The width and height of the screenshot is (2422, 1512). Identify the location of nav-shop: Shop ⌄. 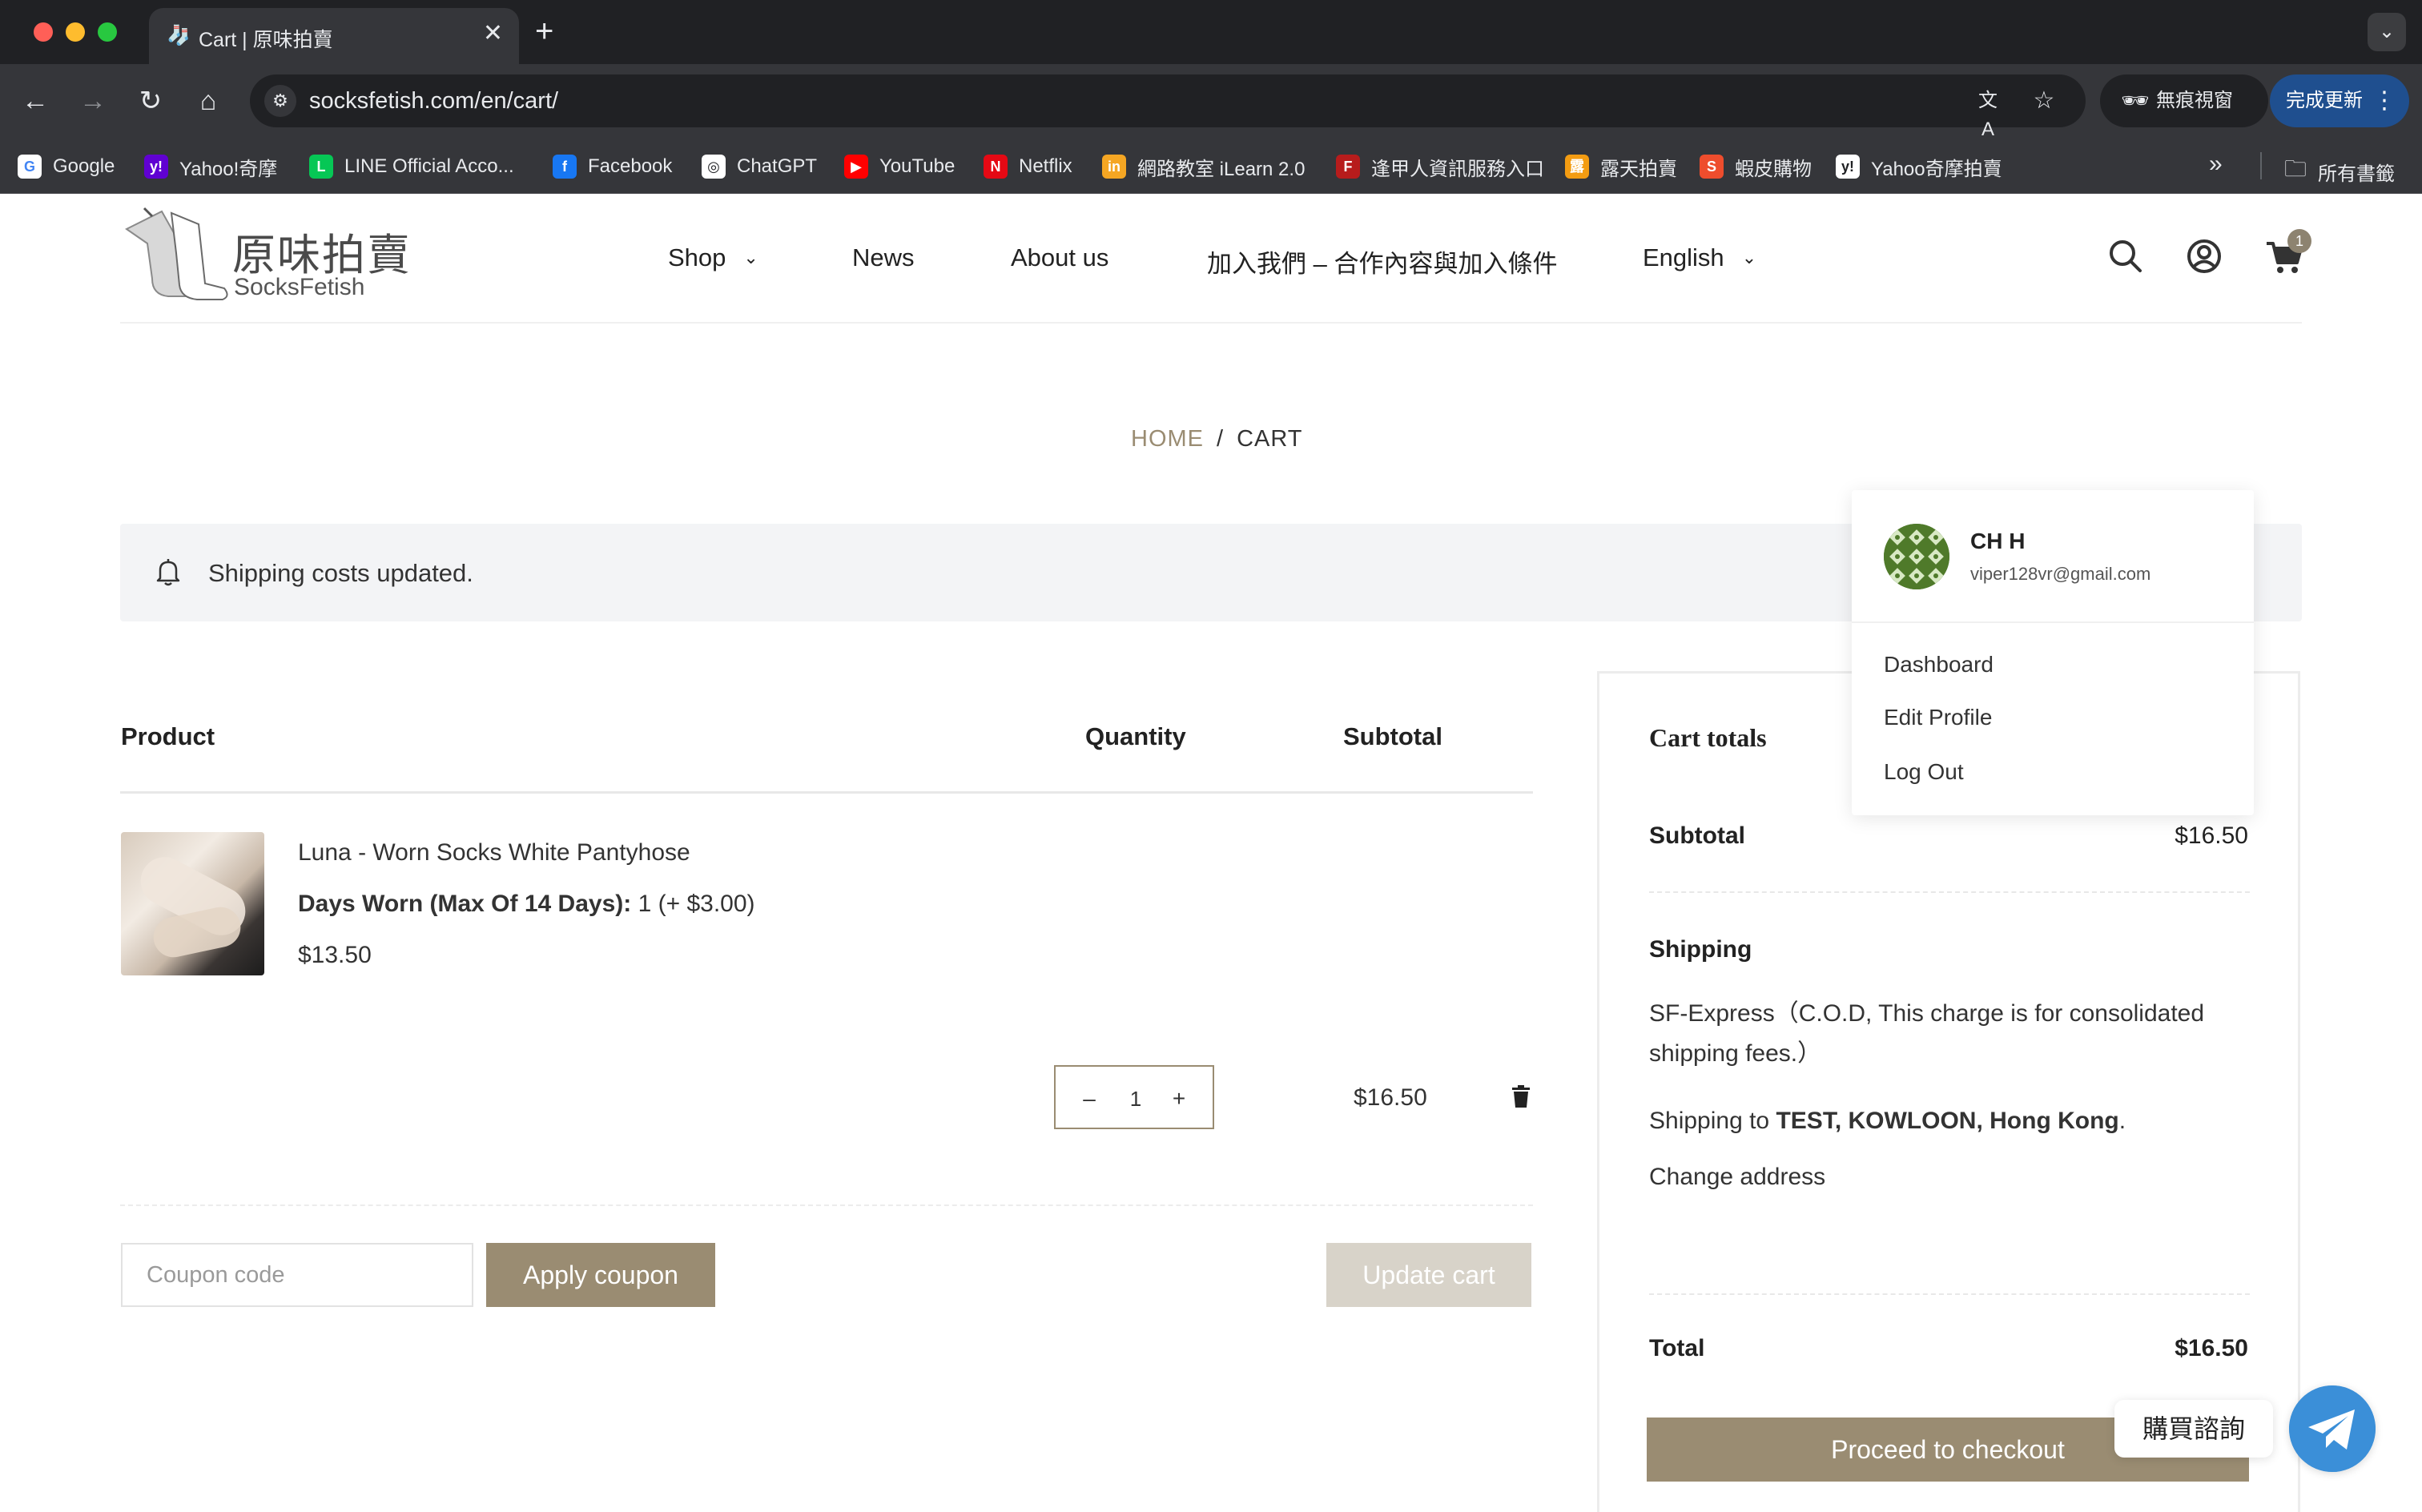
(713, 257).